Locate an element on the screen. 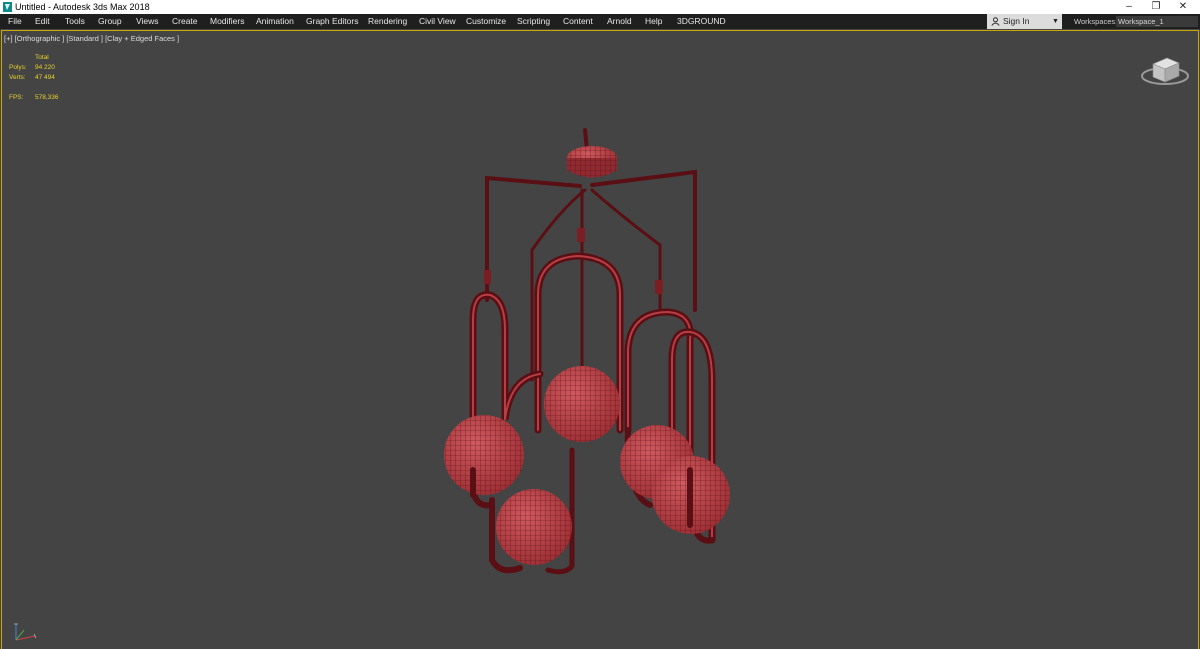 This screenshot has width=1200, height=649. menu-rendering: Rendering is located at coordinates (387, 21).